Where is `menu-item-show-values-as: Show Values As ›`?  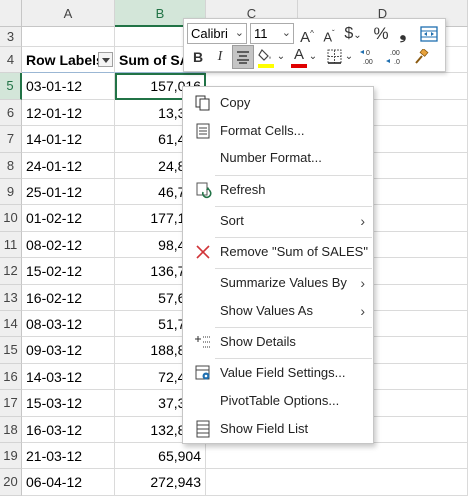 menu-item-show-values-as: Show Values As › is located at coordinates (278, 311).